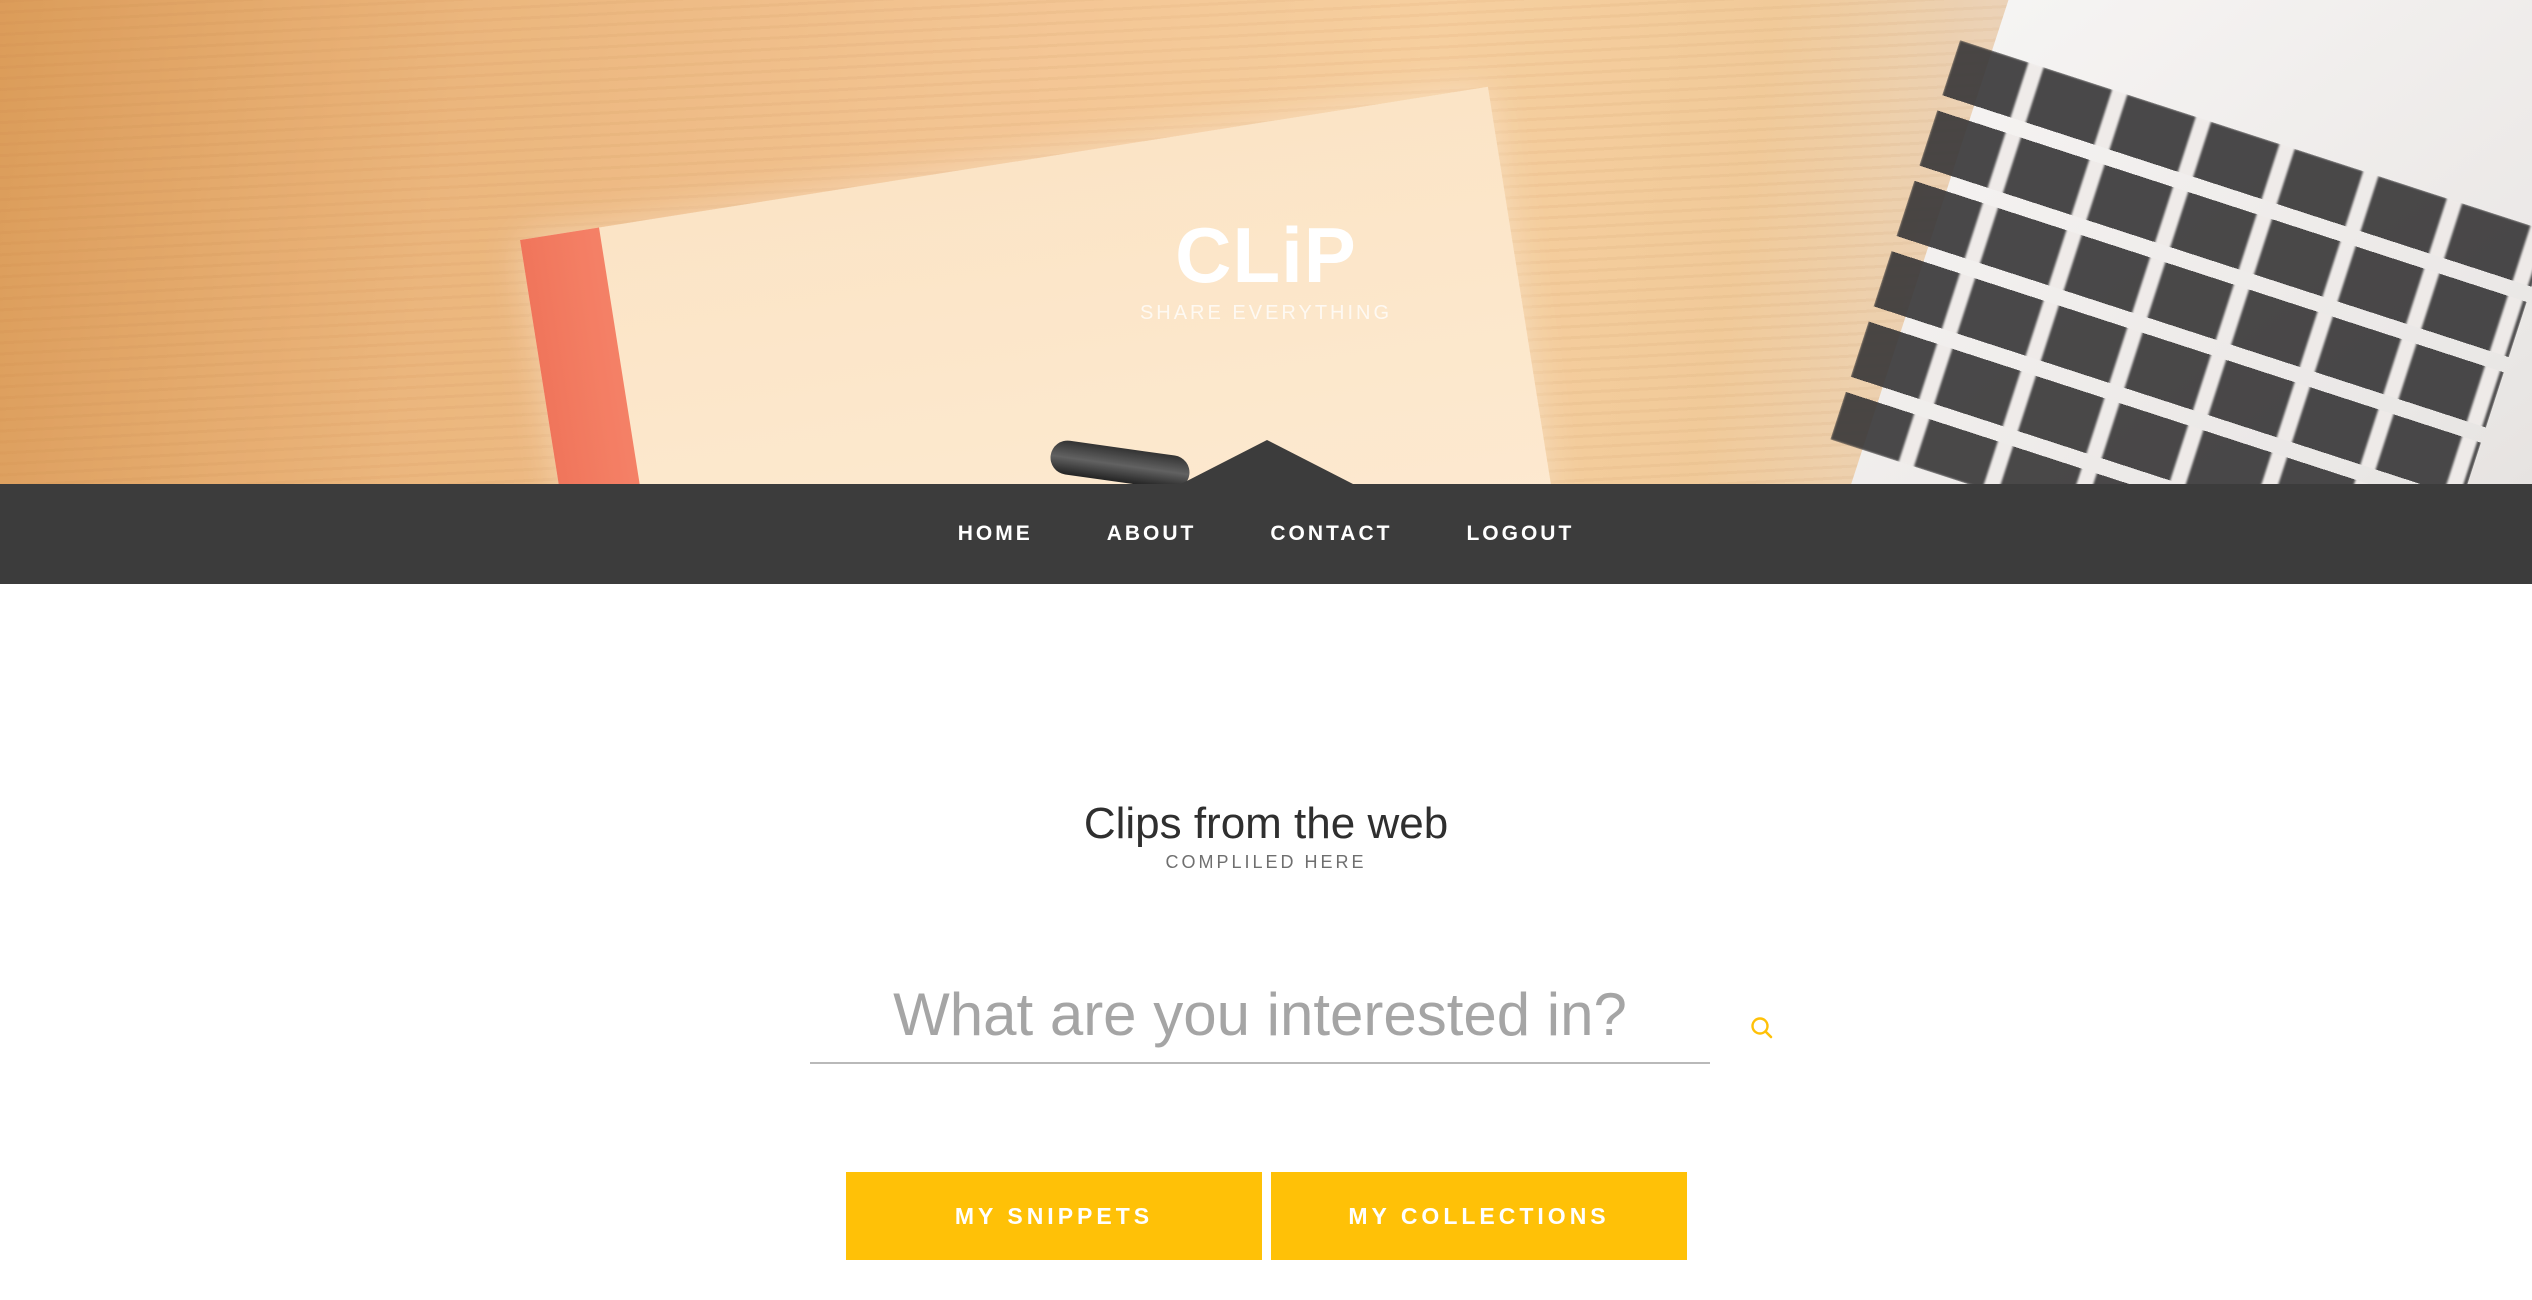 This screenshot has width=2532, height=1300. I want to click on brand-logo: CLiP, so click(1266, 255).